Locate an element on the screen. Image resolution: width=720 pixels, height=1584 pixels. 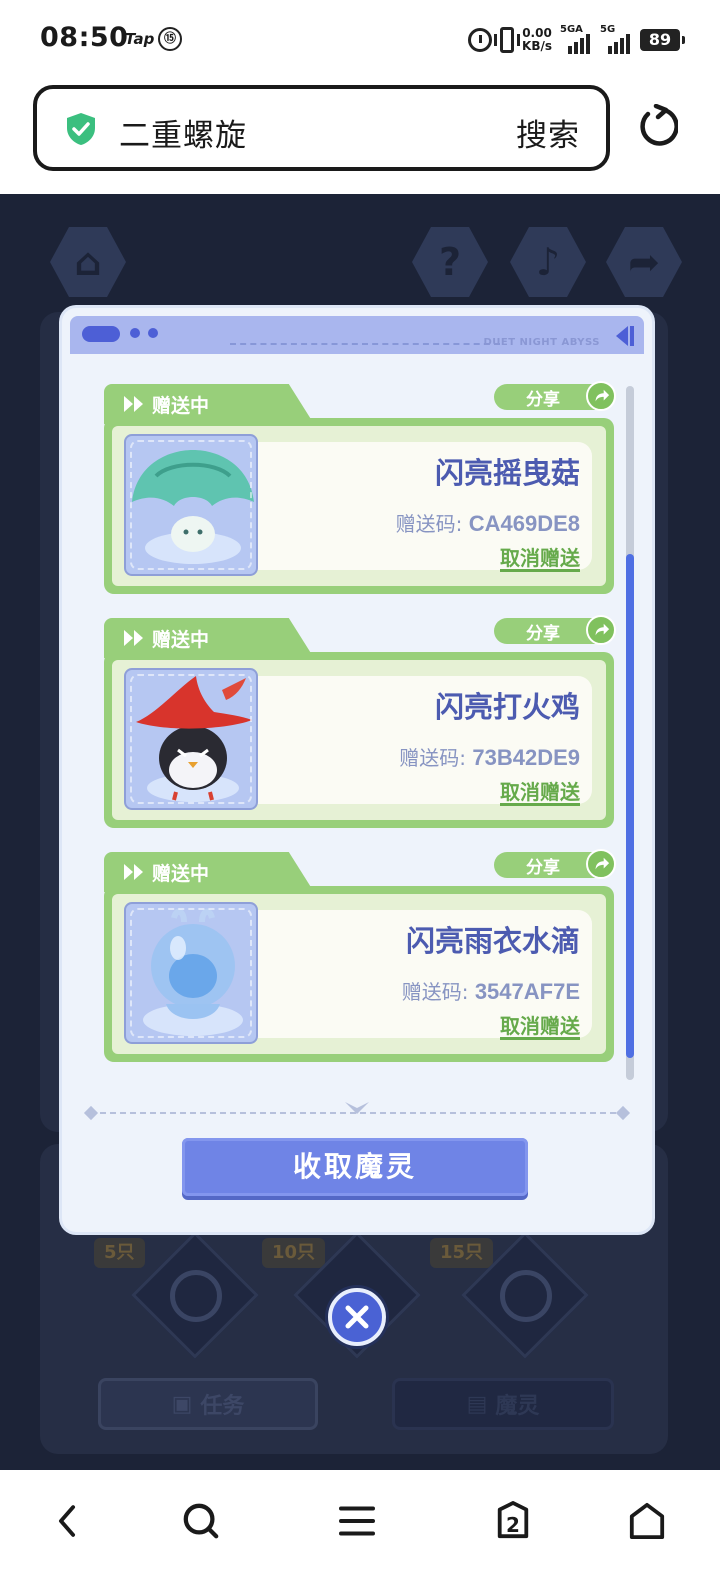
license-icon: ⑮ is located at coordinates (170, 39).